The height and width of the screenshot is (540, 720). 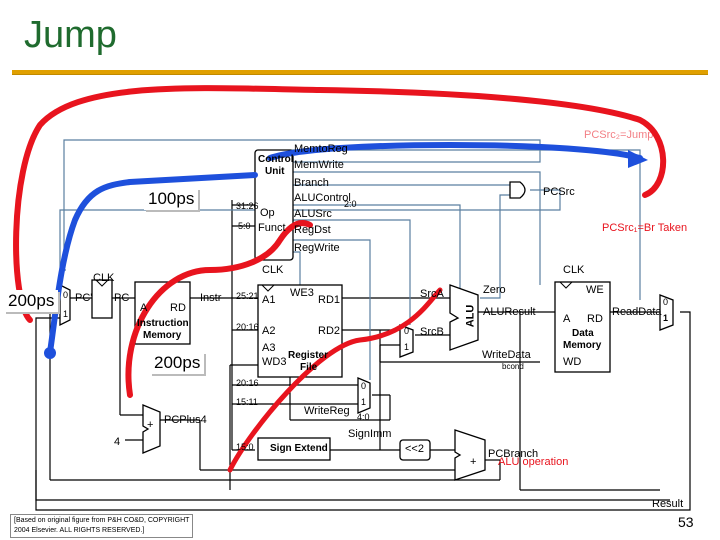 I want to click on alu-label: ALU, so click(x=470, y=316).